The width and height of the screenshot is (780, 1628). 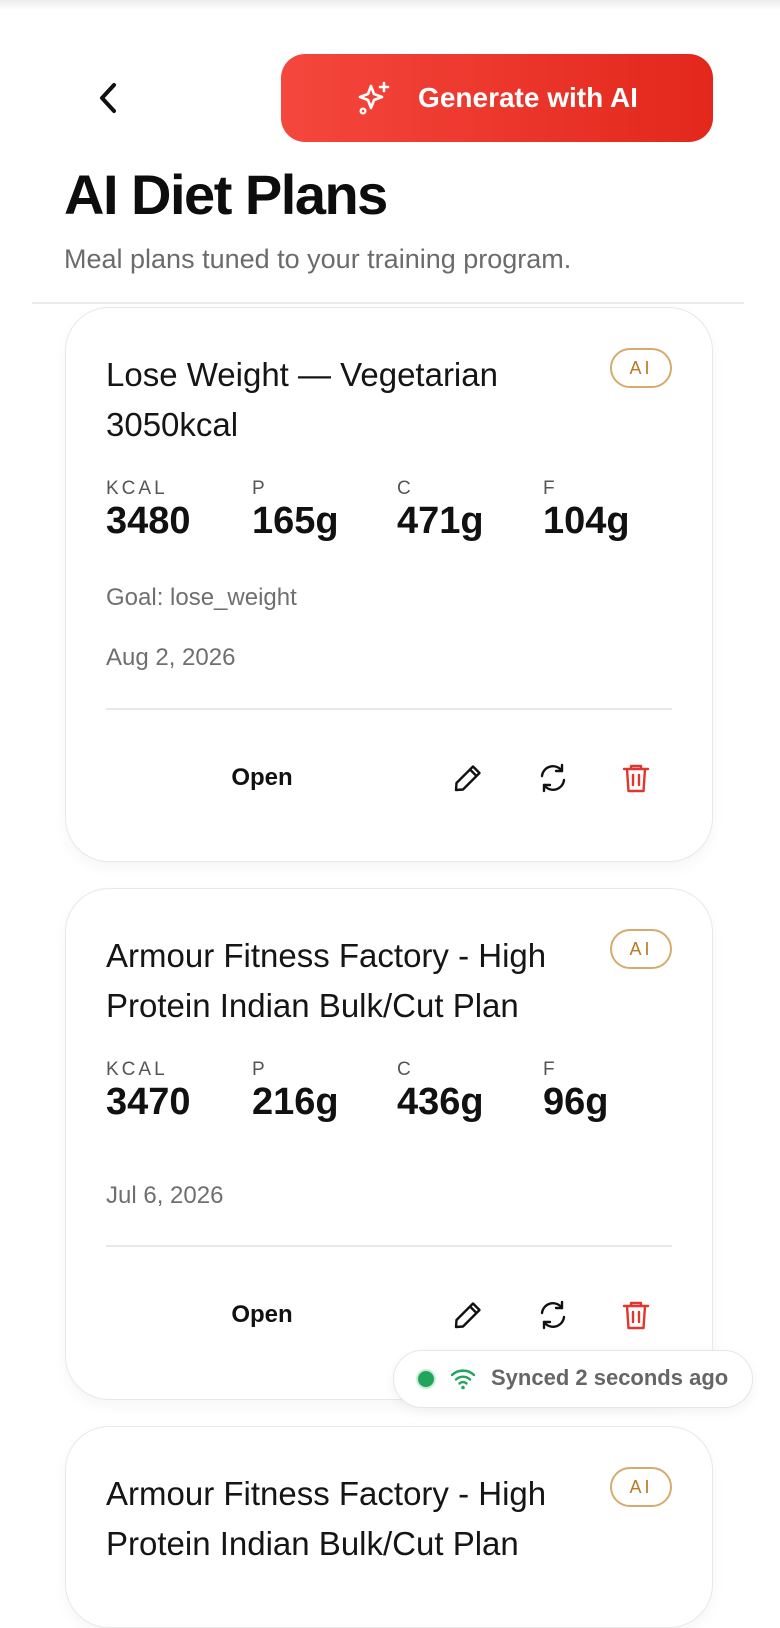 I want to click on generate-button-label: Generate with AI, so click(x=528, y=97).